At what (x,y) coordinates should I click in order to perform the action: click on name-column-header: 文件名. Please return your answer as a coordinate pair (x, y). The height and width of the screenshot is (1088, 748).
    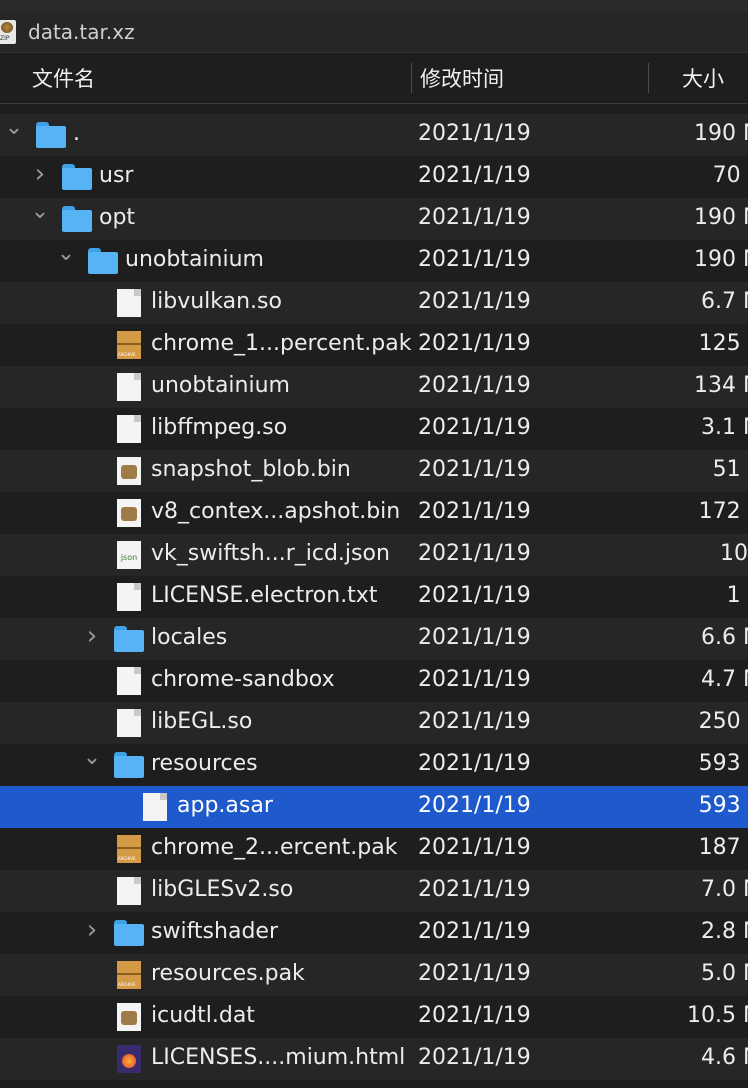
    Looking at the image, I should click on (63, 78).